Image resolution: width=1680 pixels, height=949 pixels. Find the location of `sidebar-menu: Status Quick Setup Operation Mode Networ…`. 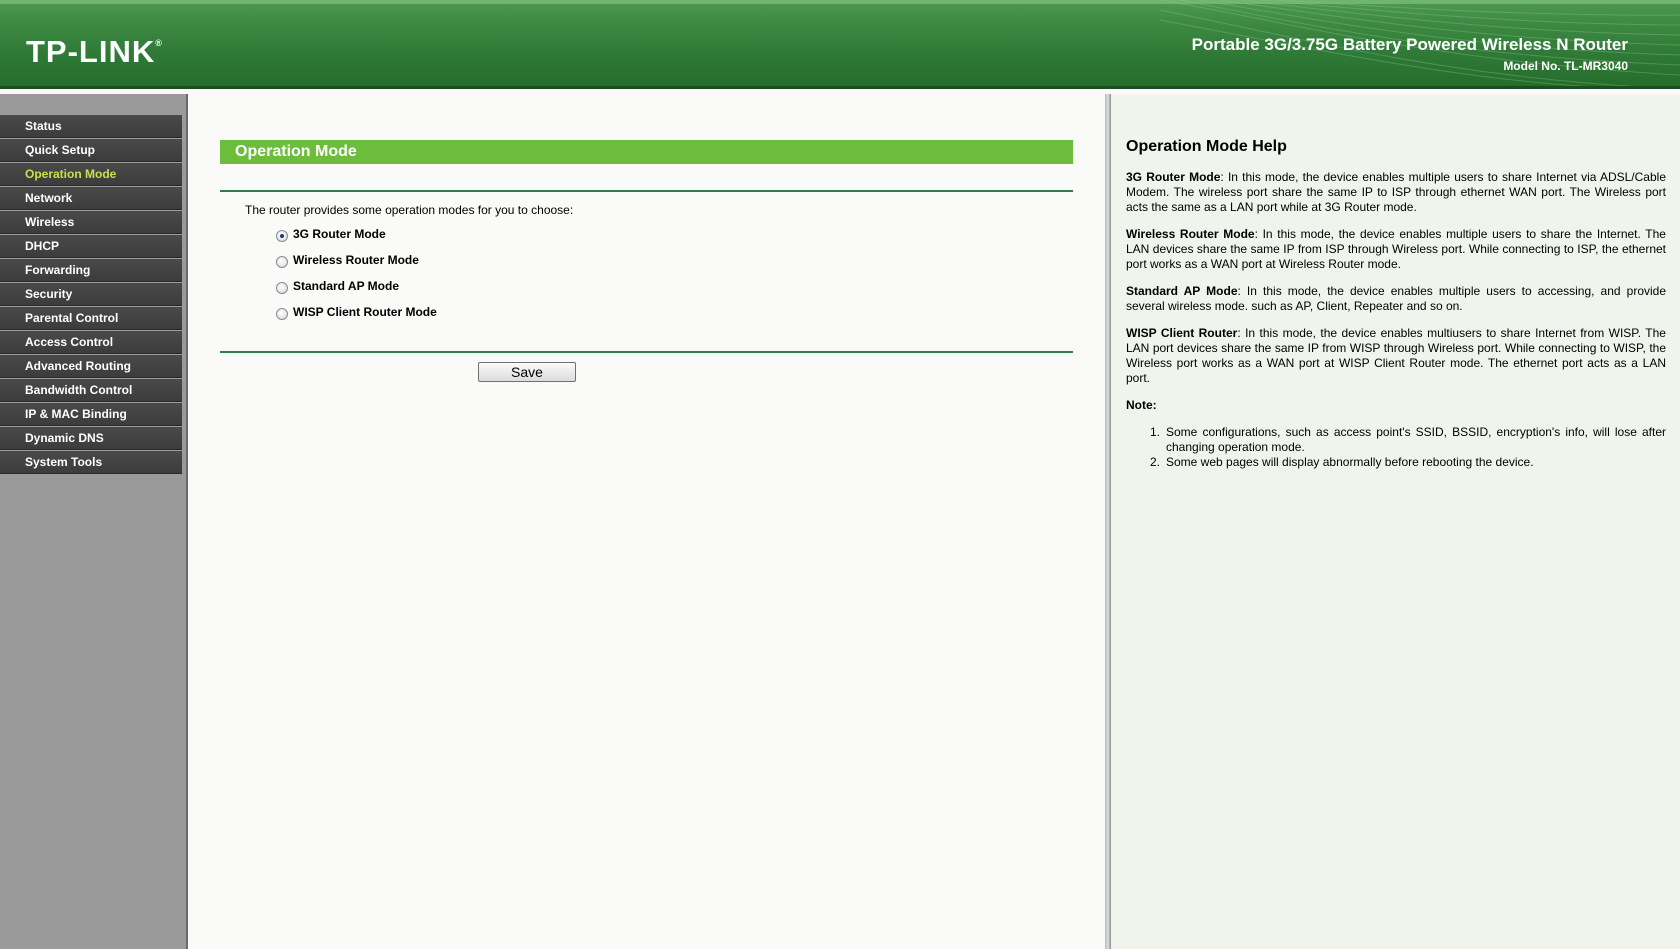

sidebar-menu: Status Quick Setup Operation Mode Networ… is located at coordinates (93, 521).